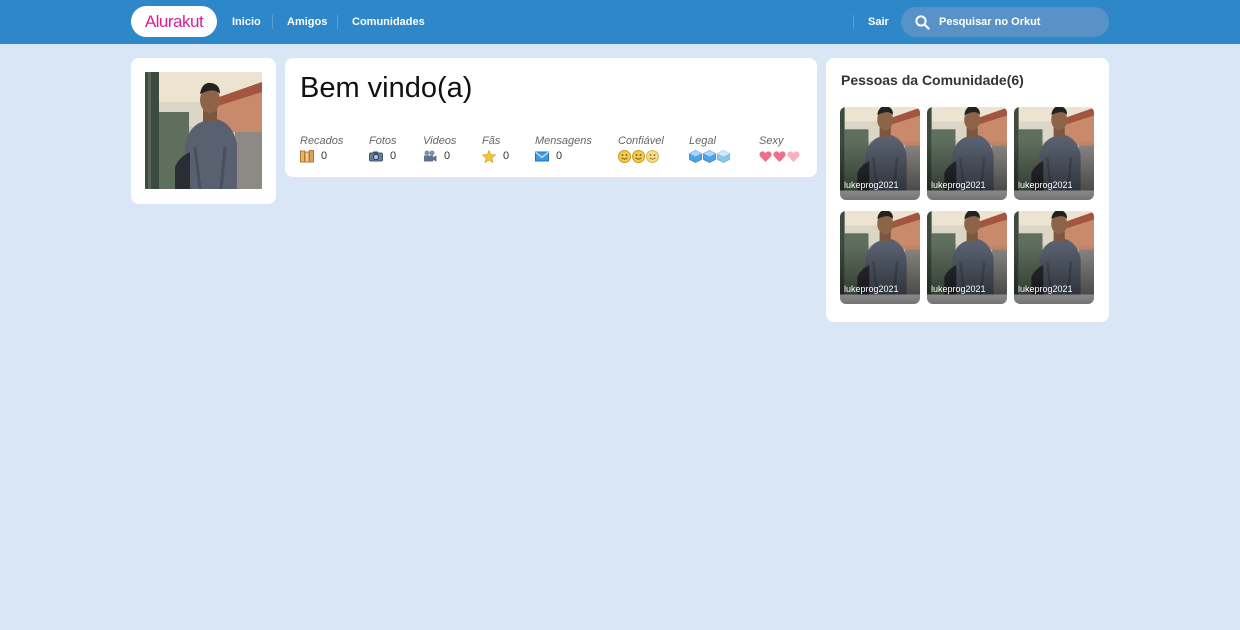 Image resolution: width=1240 pixels, height=630 pixels. Describe the element at coordinates (491, 141) in the screenshot. I see `stat-label: Fãs` at that location.